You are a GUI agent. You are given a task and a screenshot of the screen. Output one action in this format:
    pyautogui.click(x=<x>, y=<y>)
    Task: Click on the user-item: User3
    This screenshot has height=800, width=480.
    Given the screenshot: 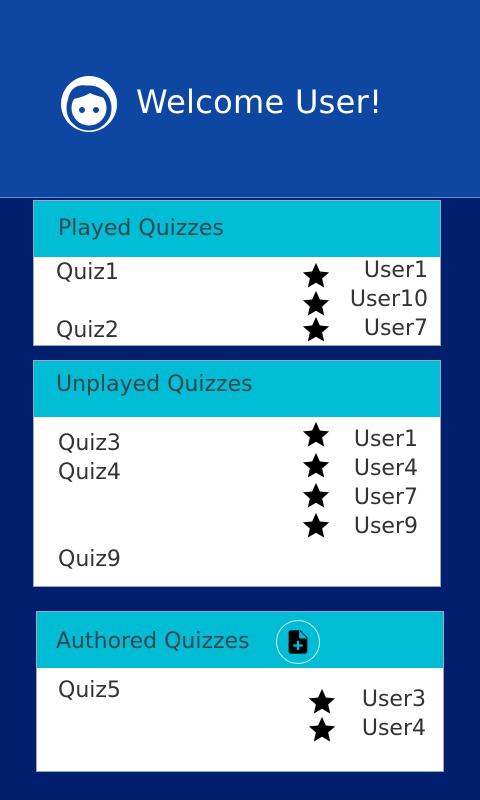 What is the action you would take?
    pyautogui.click(x=394, y=700)
    